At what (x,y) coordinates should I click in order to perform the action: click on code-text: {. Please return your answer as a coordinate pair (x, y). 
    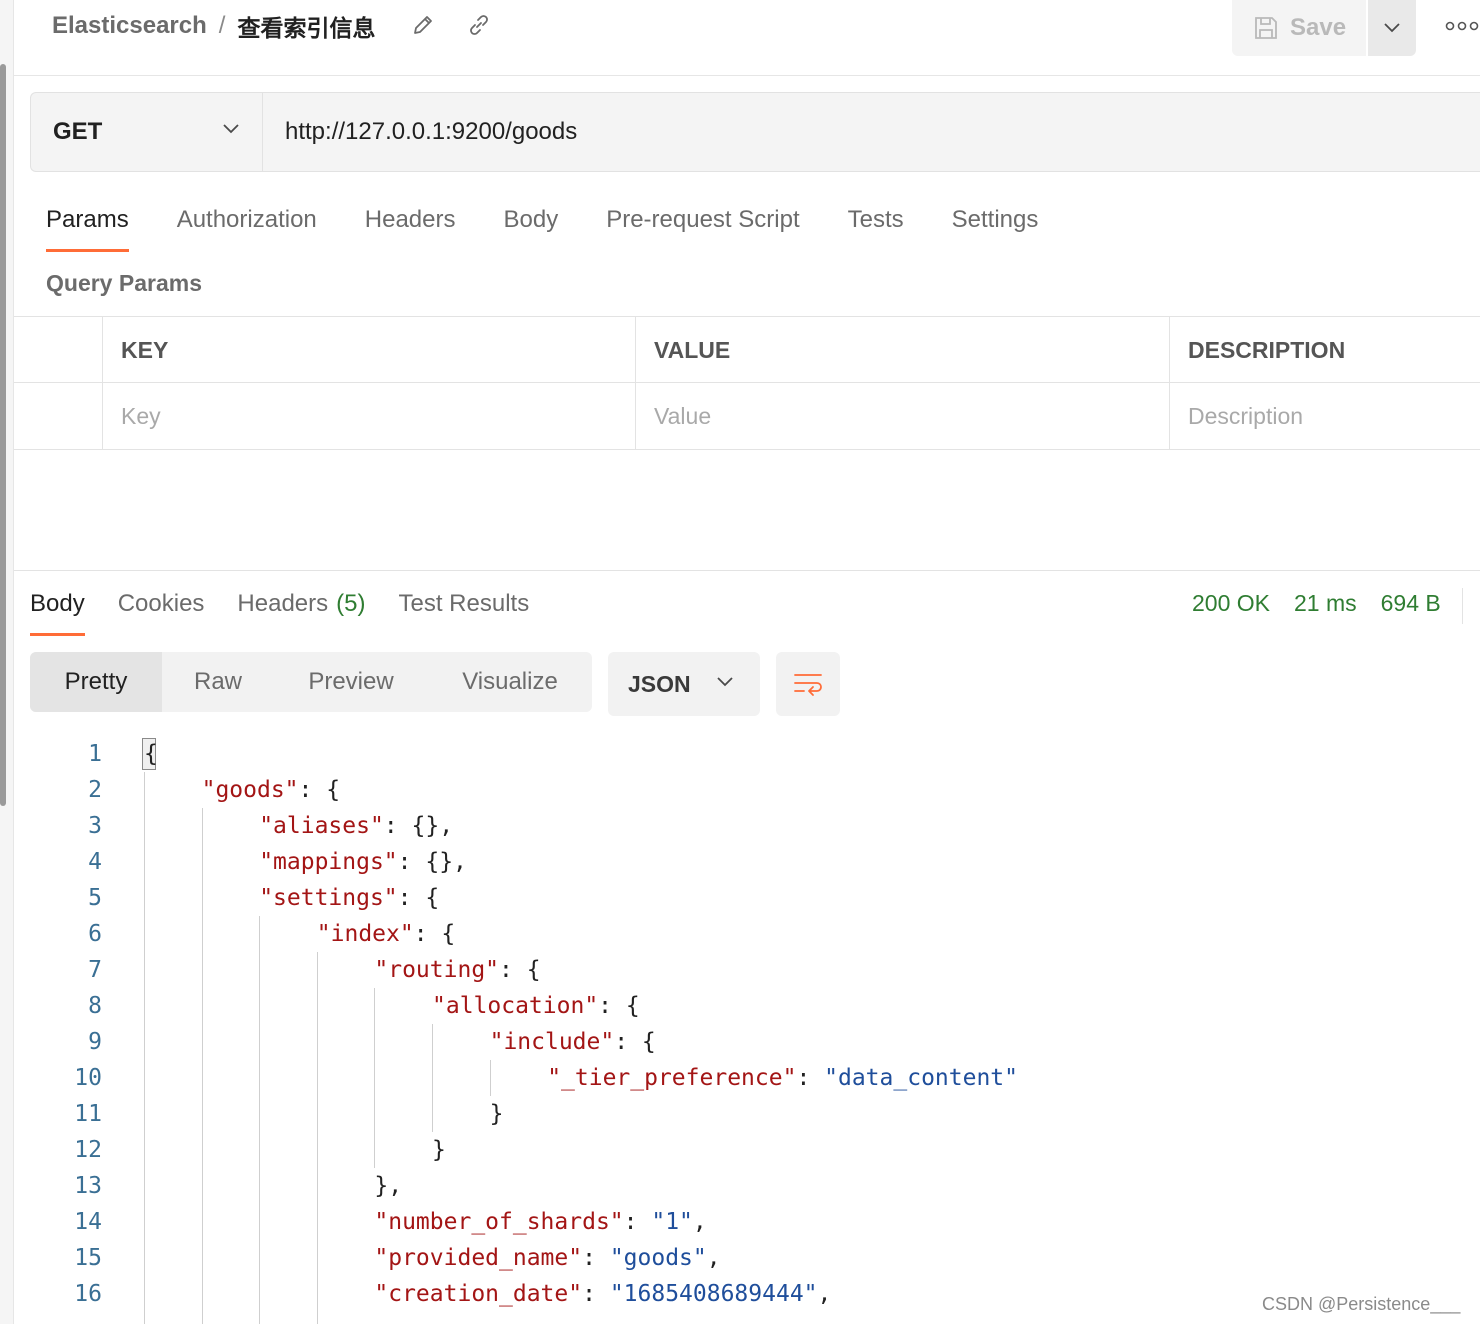
    Looking at the image, I should click on (151, 754).